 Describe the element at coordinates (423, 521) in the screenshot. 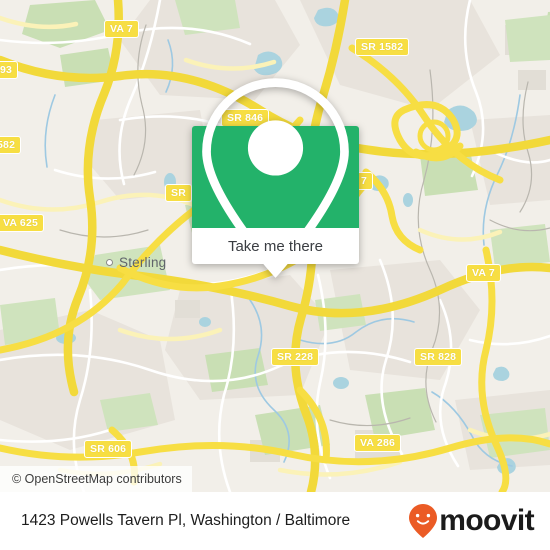

I see `moovit-pin-icon` at that location.